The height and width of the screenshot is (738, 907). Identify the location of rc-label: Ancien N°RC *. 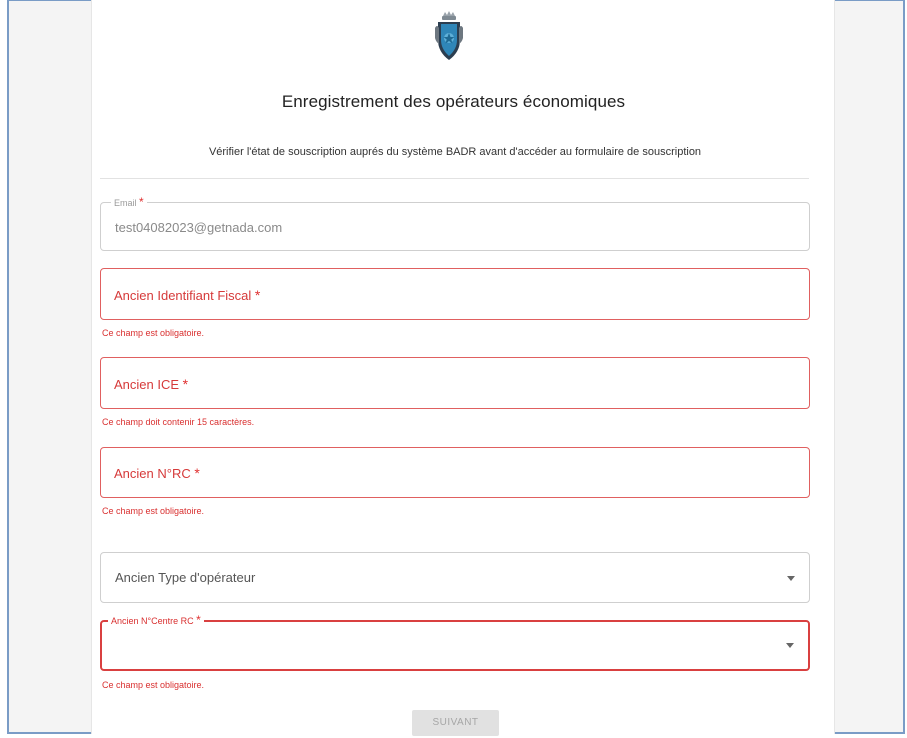
(157, 473).